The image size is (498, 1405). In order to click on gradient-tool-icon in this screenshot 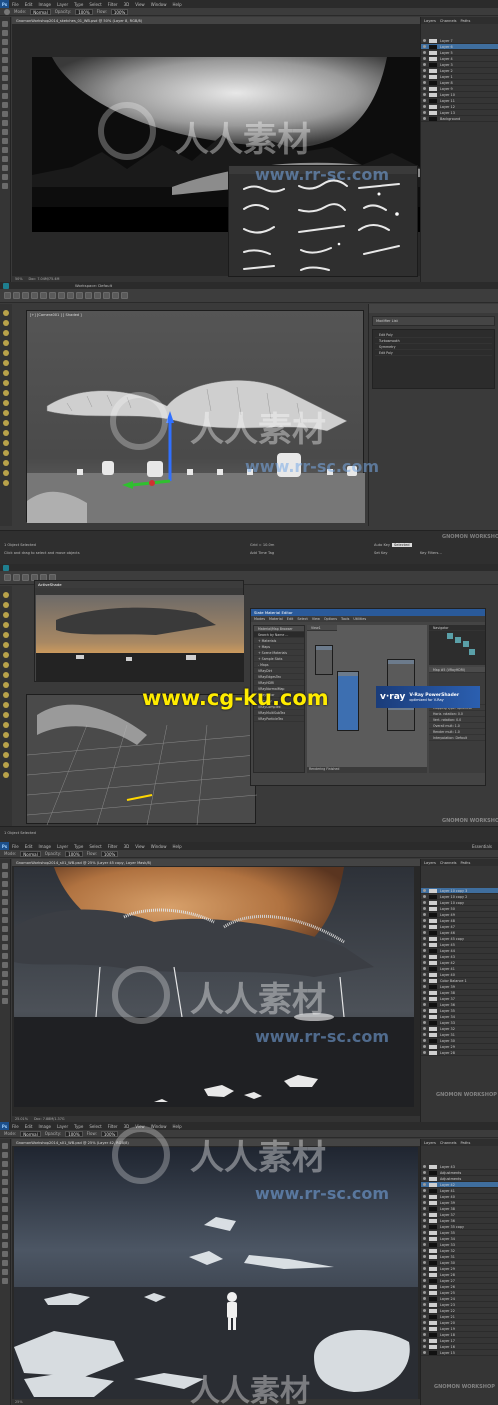, I will do `click(5, 947)`.